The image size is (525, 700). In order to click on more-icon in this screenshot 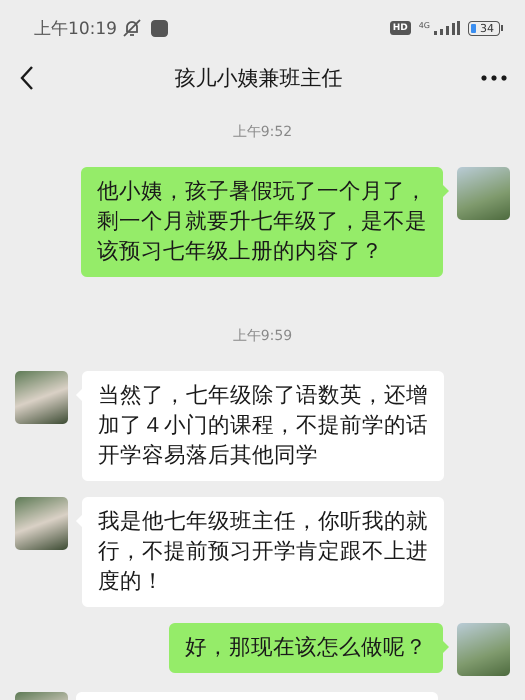, I will do `click(494, 78)`.